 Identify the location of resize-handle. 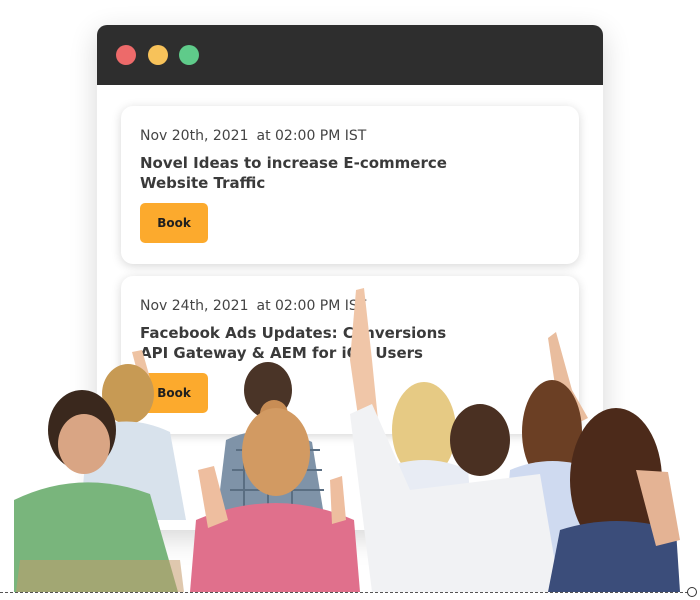
(692, 592).